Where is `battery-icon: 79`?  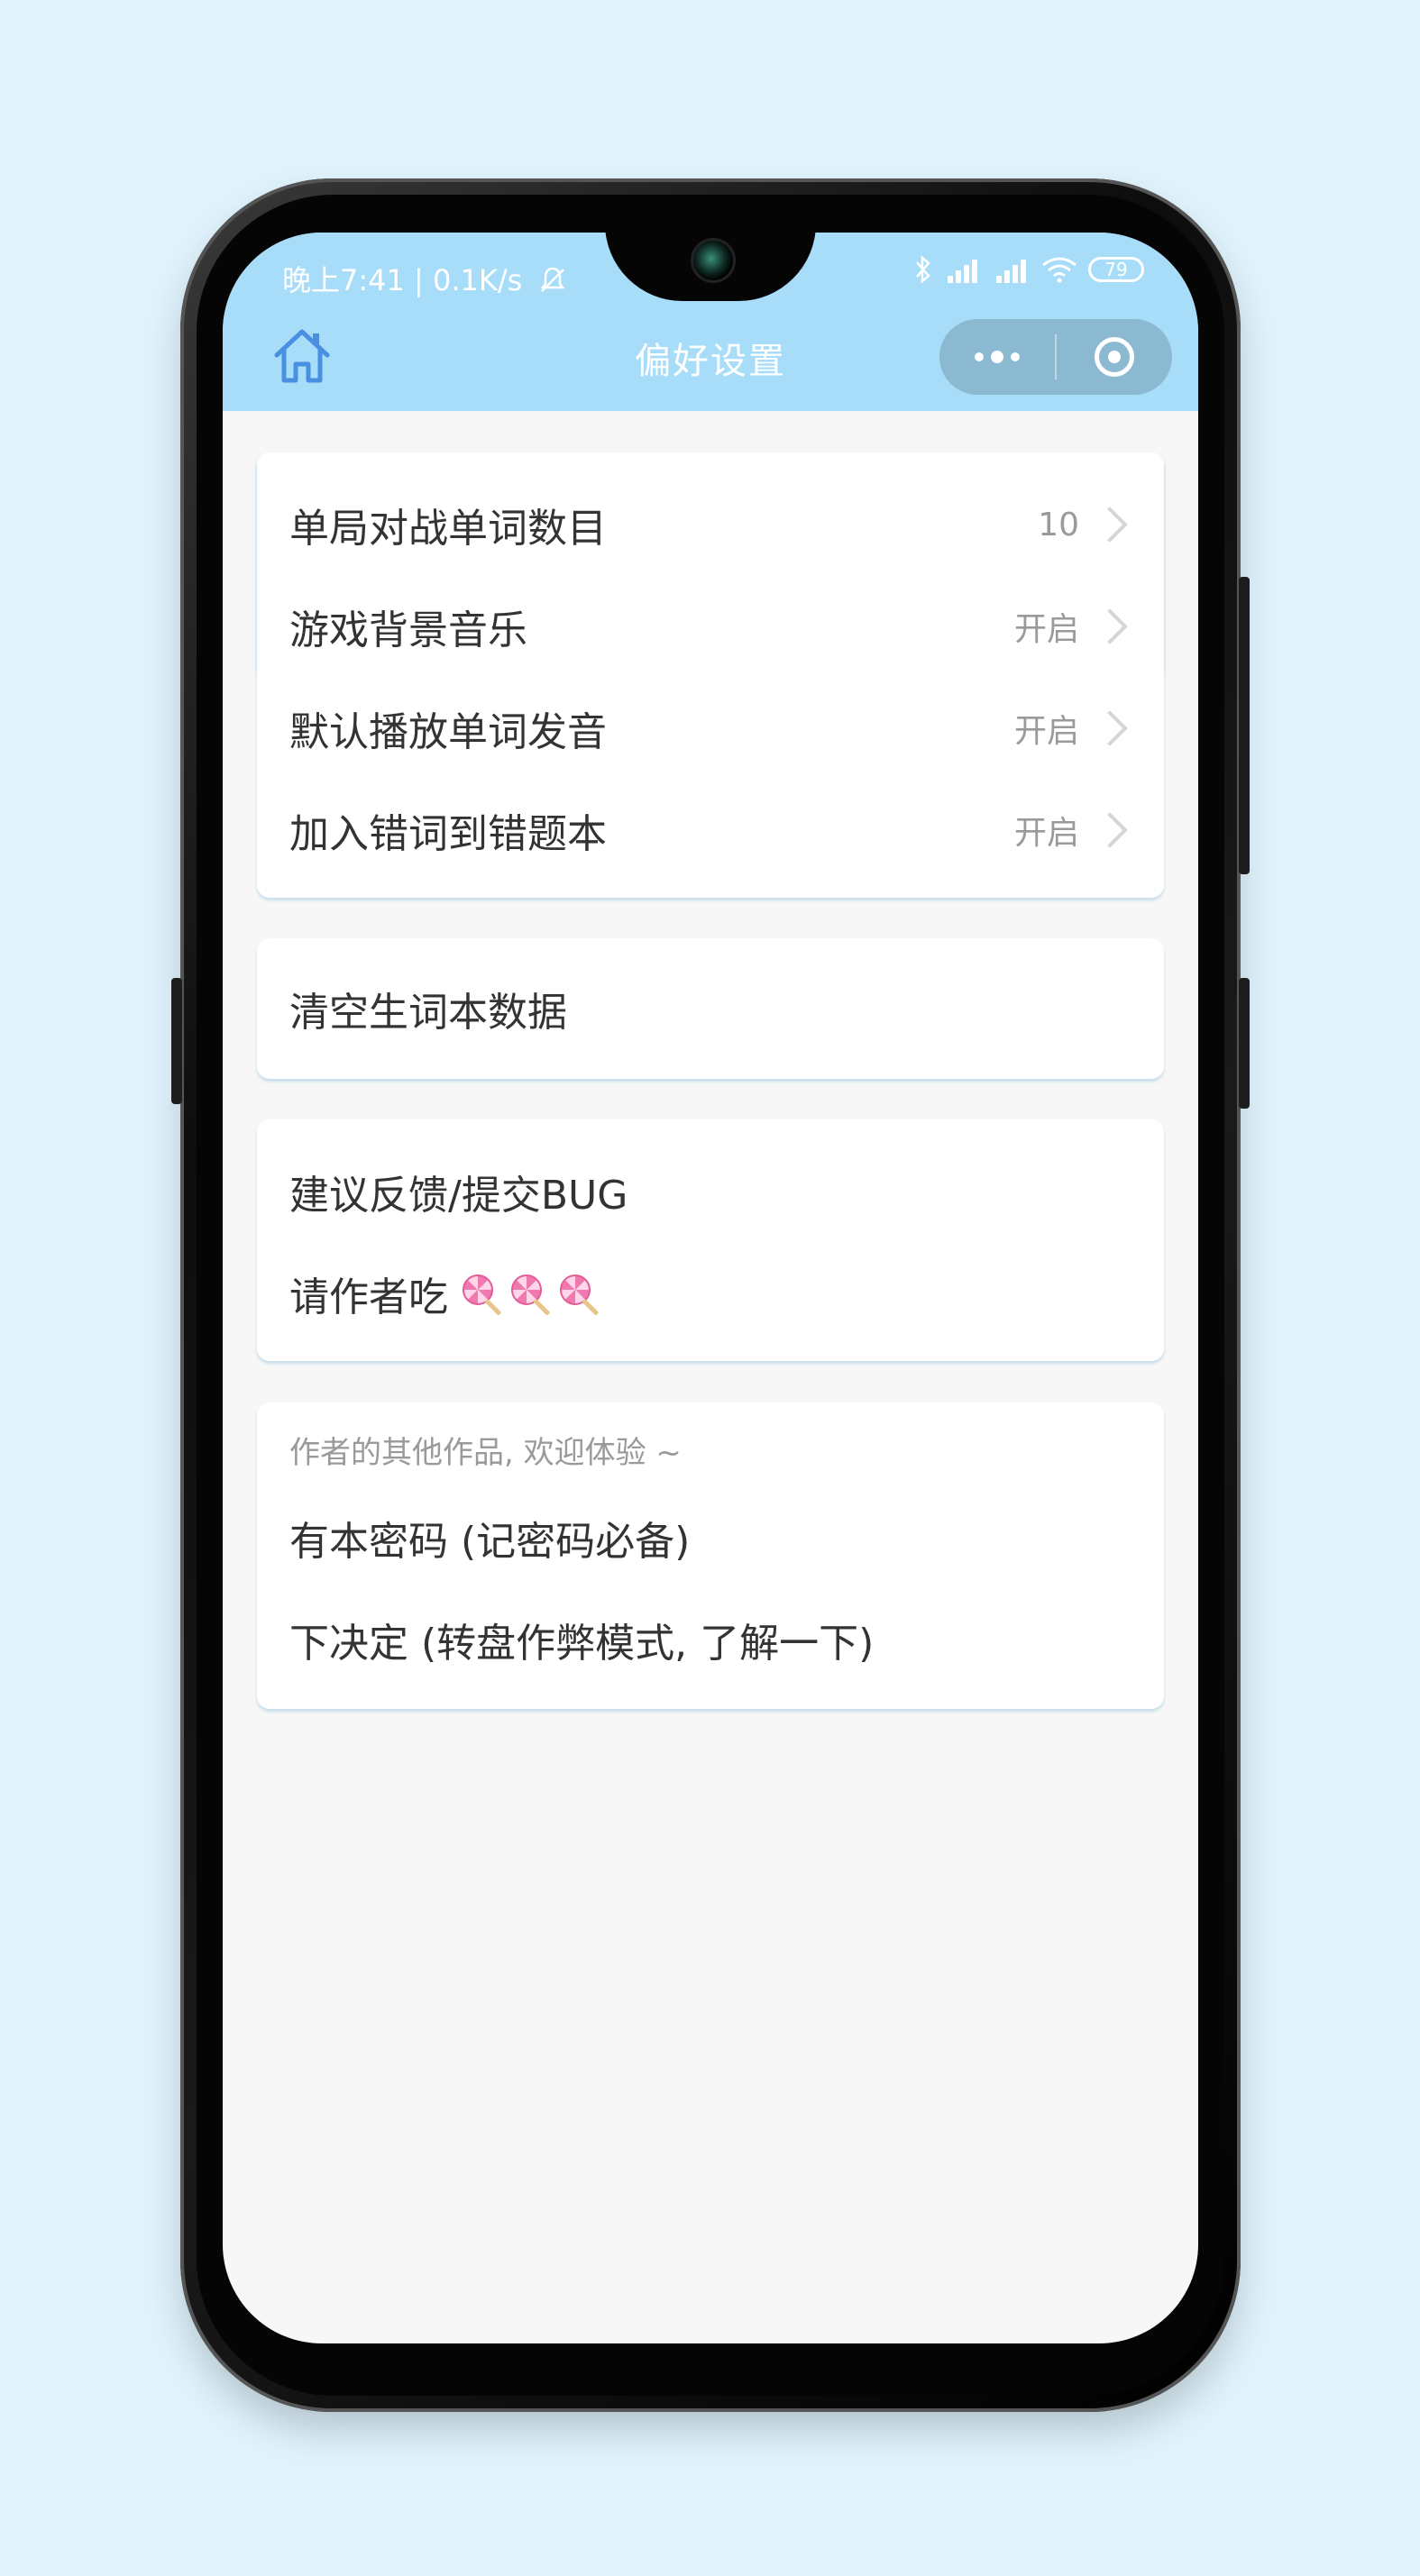 battery-icon: 79 is located at coordinates (1116, 269).